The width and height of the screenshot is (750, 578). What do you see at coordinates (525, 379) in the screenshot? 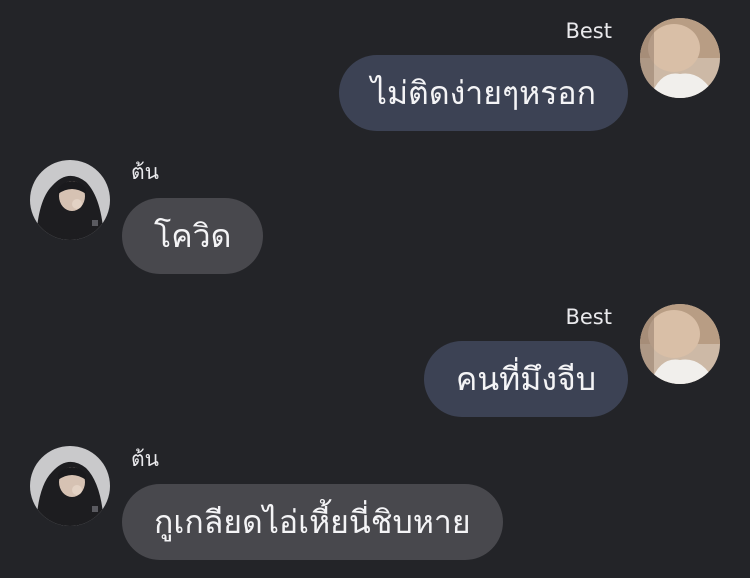
I see `message-bubble: คนที่มึงจีบ` at bounding box center [525, 379].